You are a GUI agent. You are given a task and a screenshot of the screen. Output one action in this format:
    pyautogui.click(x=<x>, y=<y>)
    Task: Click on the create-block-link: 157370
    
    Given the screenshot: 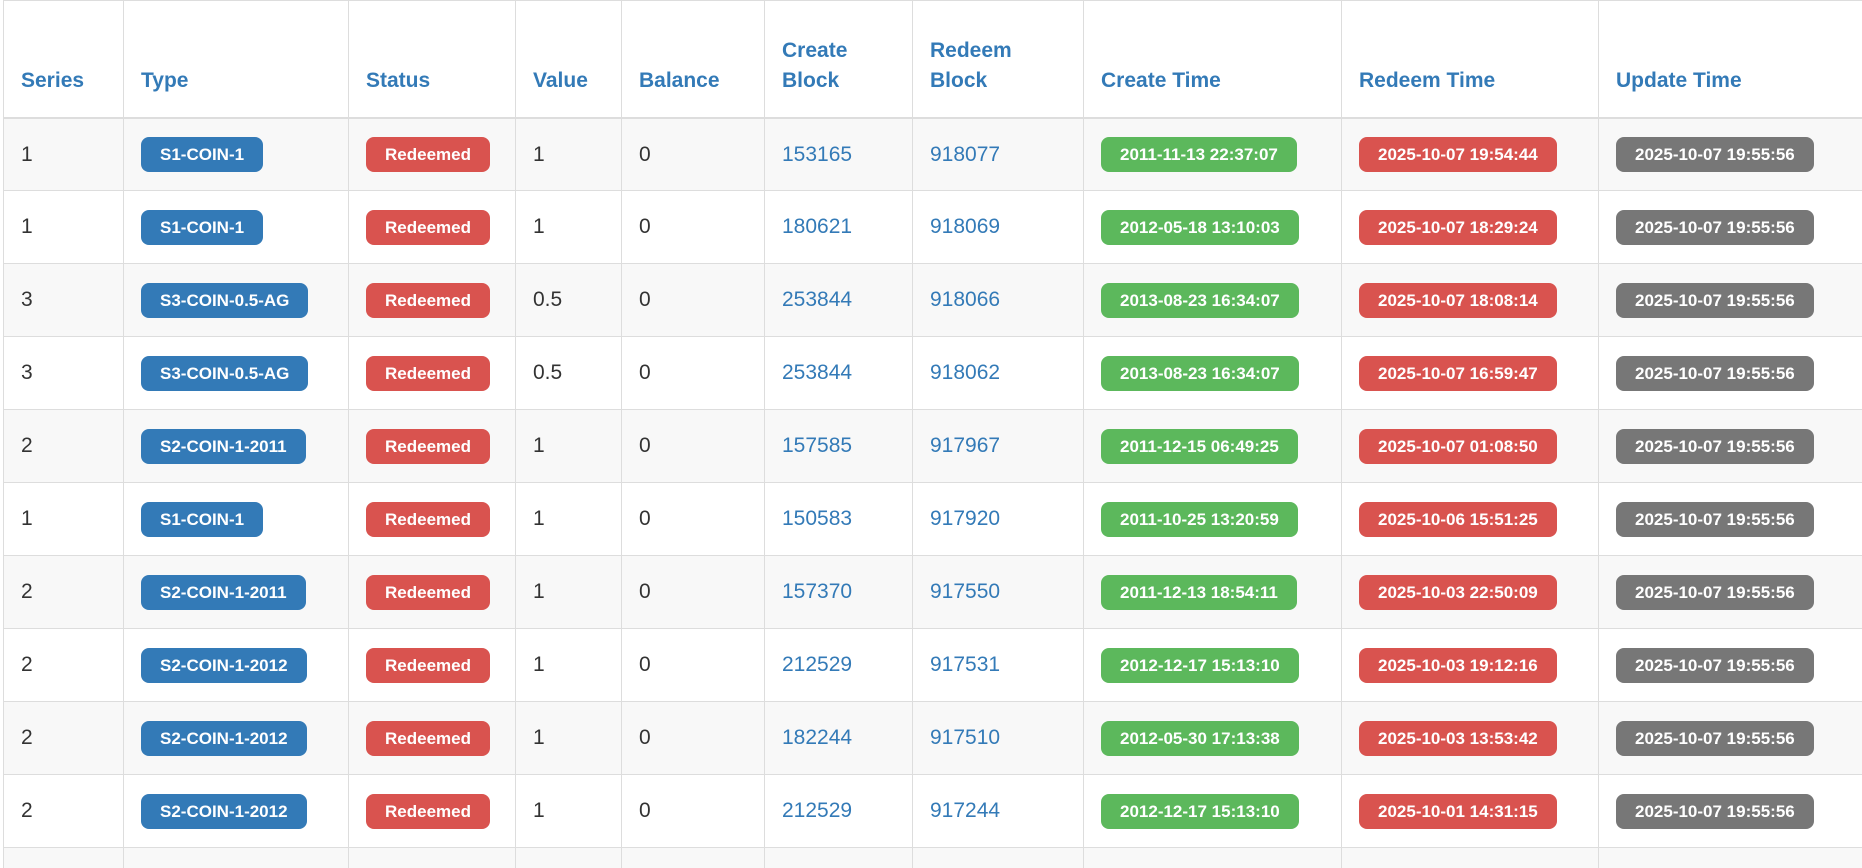 What is the action you would take?
    pyautogui.click(x=817, y=591)
    